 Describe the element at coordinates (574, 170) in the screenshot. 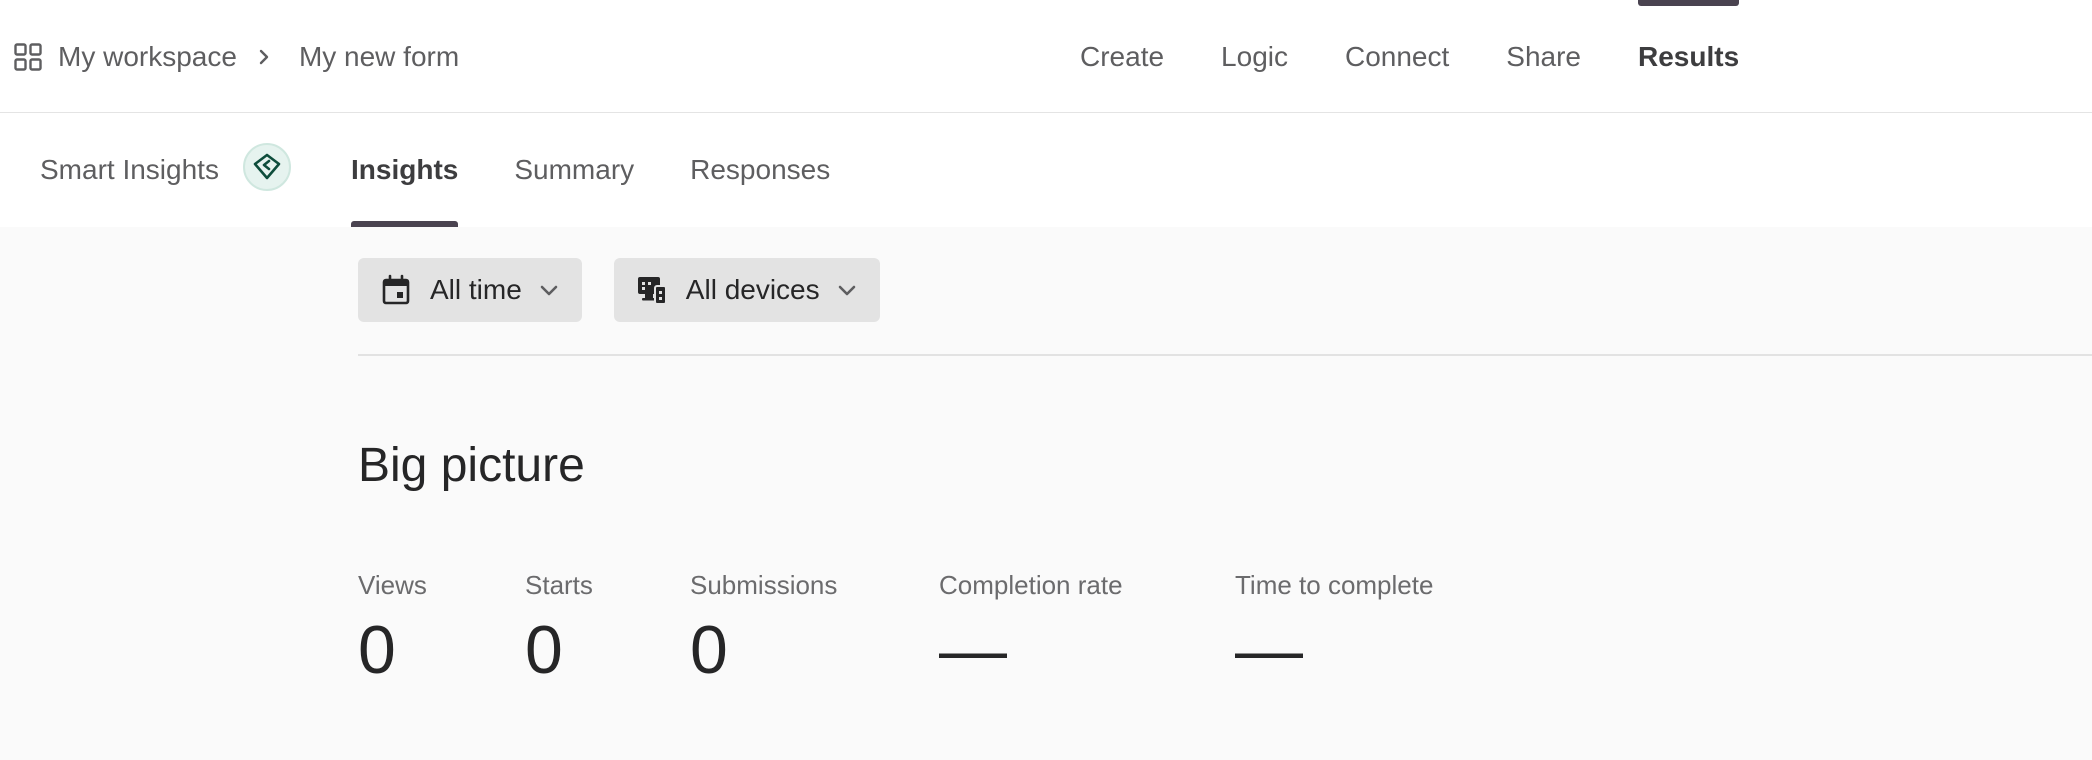

I see `tab-summary: Summary` at that location.